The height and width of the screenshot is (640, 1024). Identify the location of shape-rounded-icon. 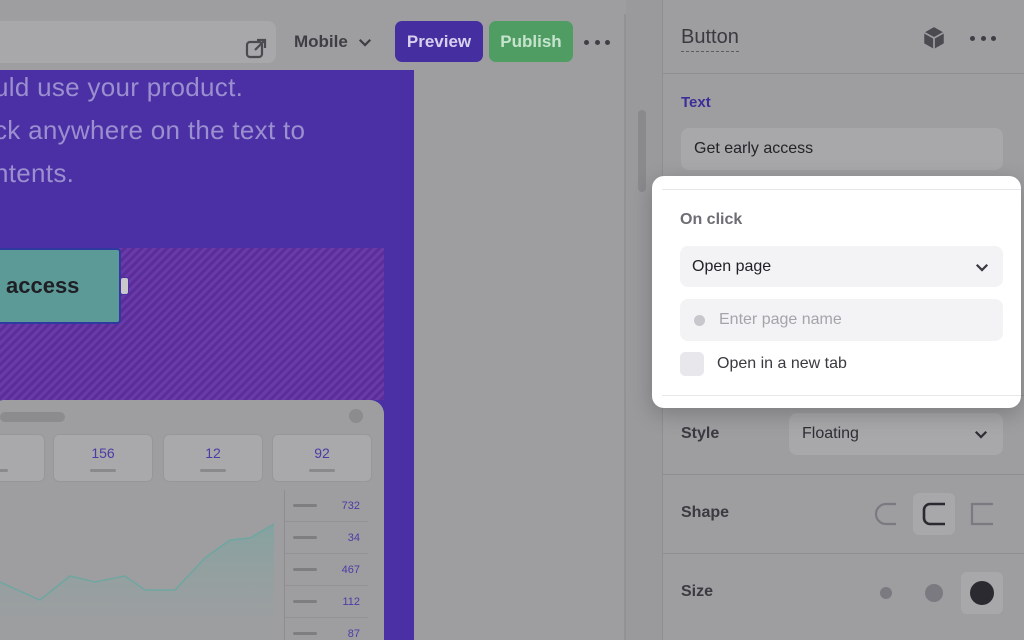
(933, 514).